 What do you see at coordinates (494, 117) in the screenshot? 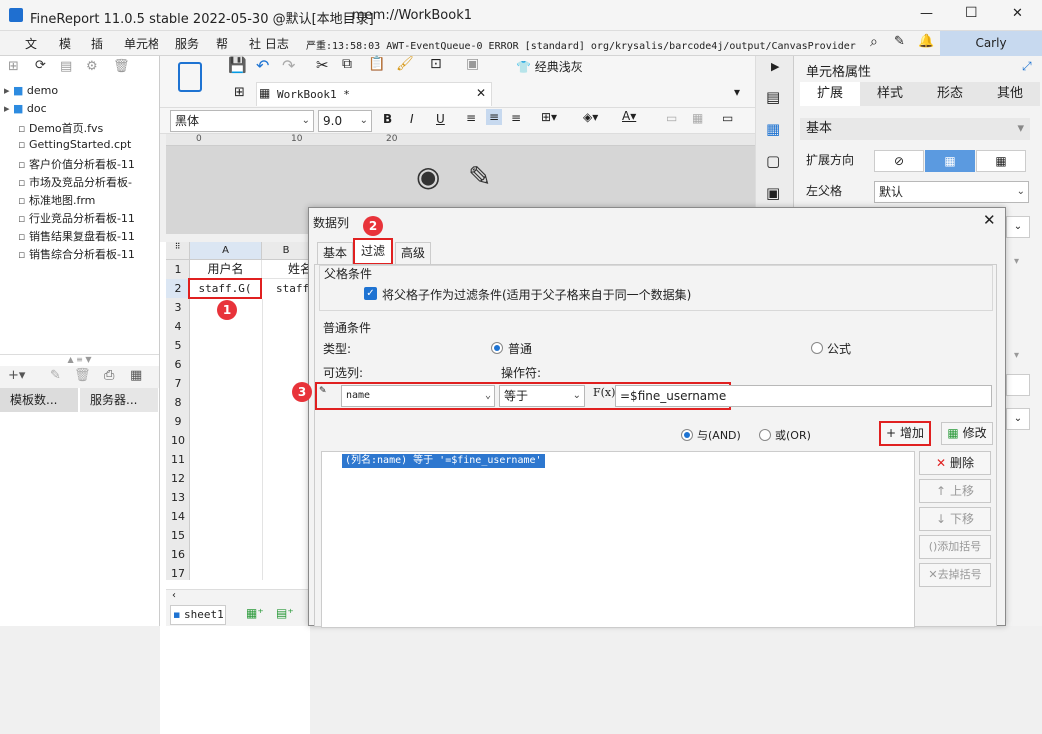
I see `align-center-icon: ≡` at bounding box center [494, 117].